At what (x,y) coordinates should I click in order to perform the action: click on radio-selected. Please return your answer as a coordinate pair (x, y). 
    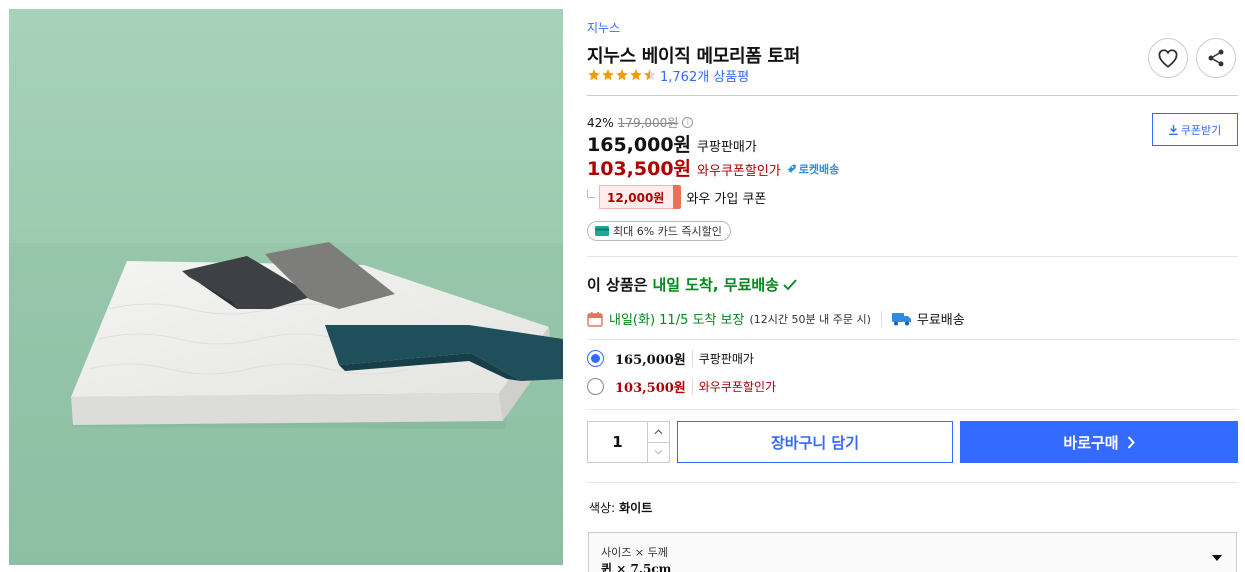
    Looking at the image, I should click on (595, 358).